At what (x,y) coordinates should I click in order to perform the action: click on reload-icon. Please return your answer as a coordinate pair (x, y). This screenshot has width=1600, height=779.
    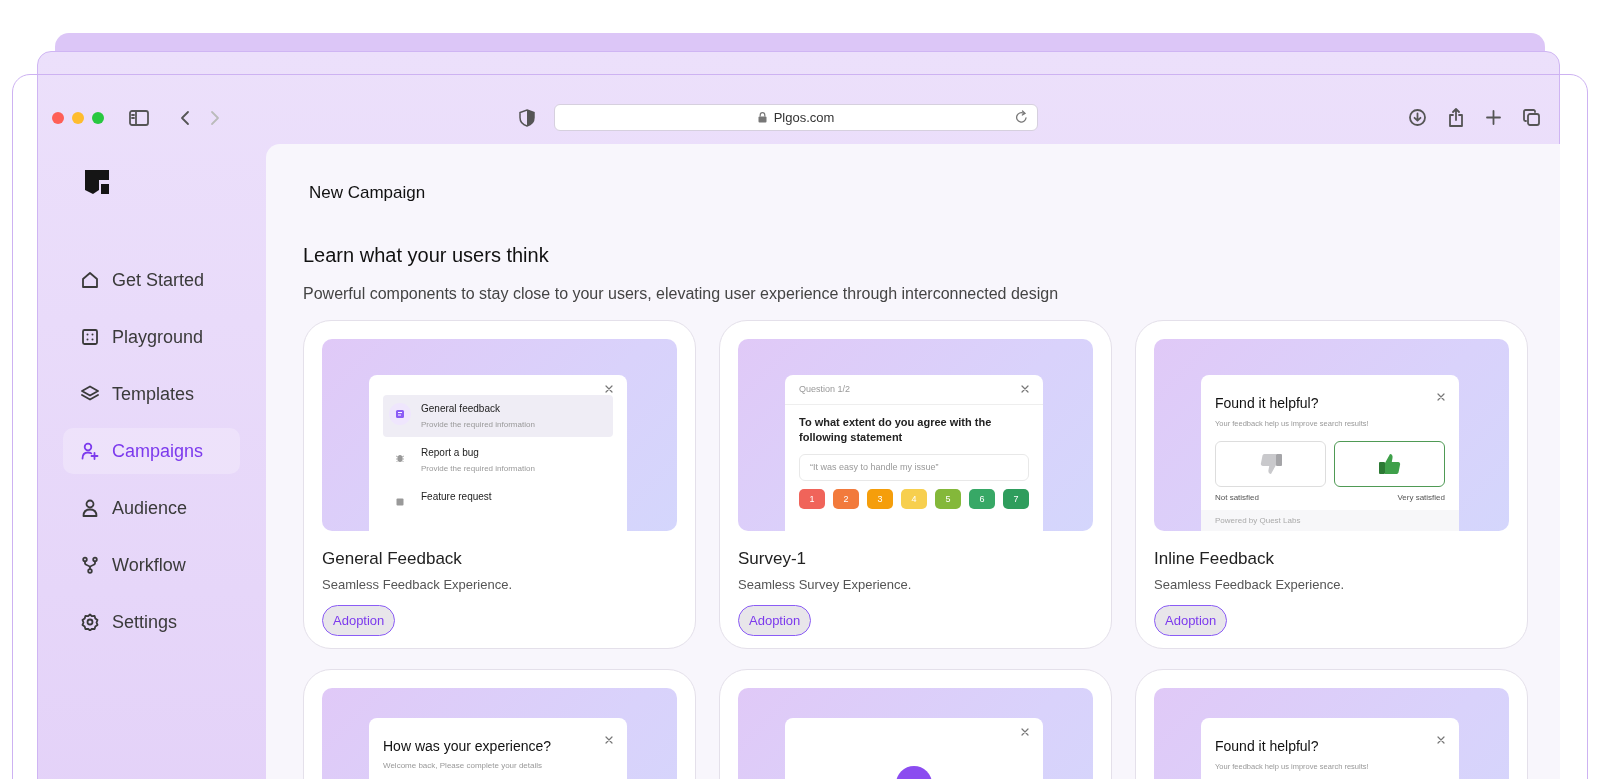
    Looking at the image, I should click on (1021, 117).